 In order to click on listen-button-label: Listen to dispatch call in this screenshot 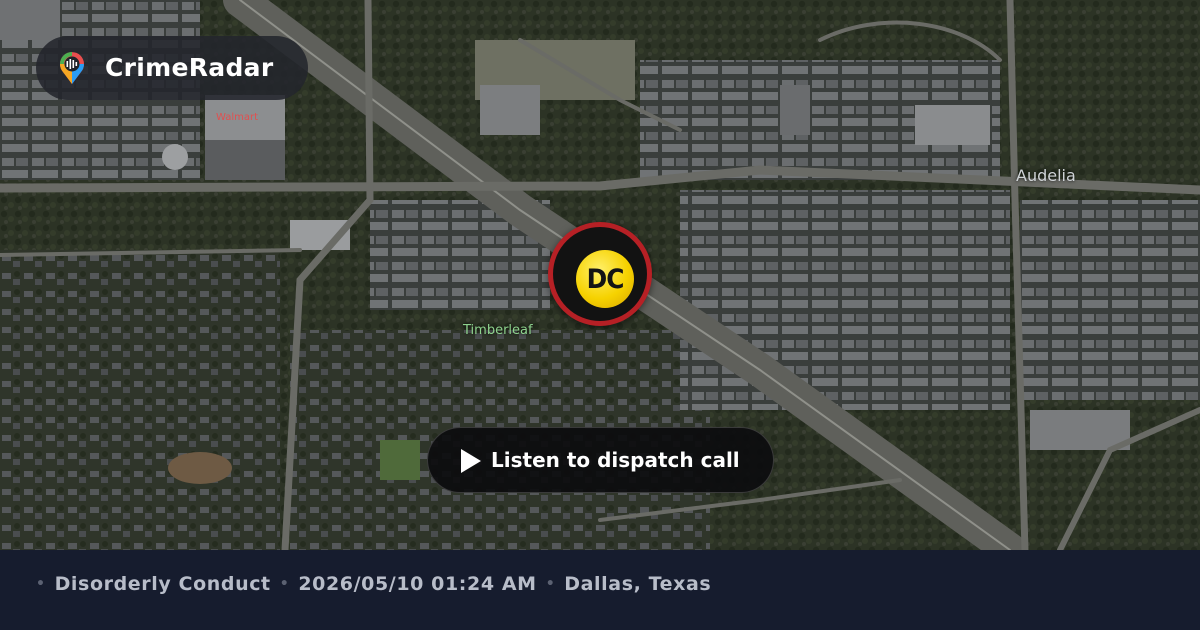, I will do `click(615, 460)`.